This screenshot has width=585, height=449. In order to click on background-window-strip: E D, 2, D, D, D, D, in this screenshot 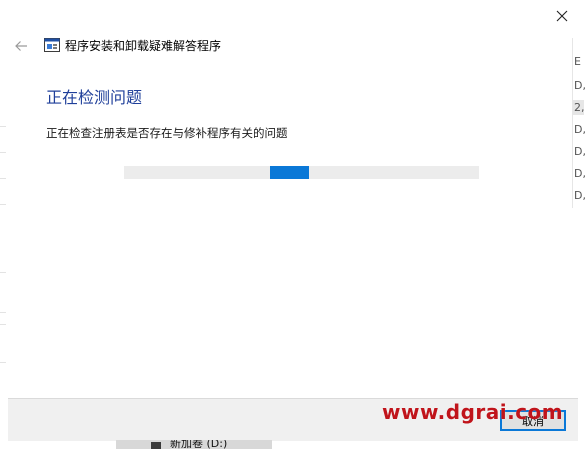, I will do `click(578, 123)`.